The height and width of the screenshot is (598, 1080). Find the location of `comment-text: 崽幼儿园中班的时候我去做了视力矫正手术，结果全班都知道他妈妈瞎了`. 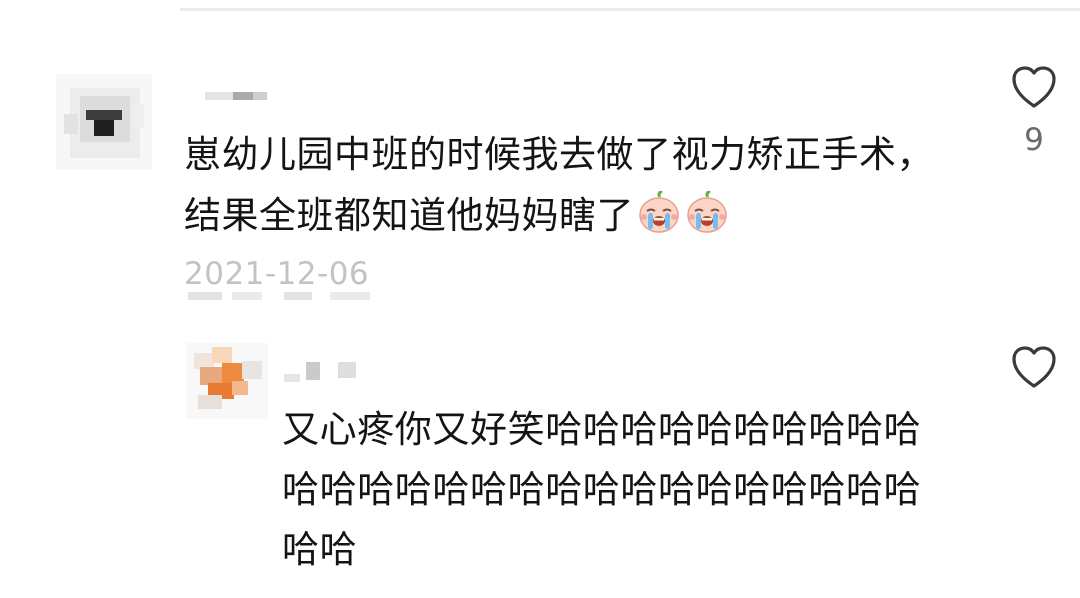

comment-text: 崽幼儿园中班的时候我去做了视力矫正手术，结果全班都知道他妈妈瞎了 is located at coordinates (564, 185).